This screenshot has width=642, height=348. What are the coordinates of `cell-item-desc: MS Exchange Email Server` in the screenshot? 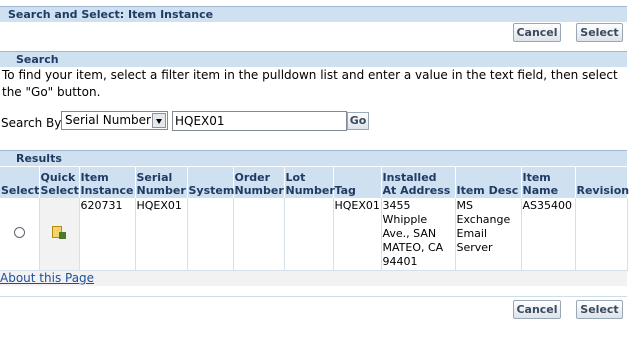 It's located at (488, 234).